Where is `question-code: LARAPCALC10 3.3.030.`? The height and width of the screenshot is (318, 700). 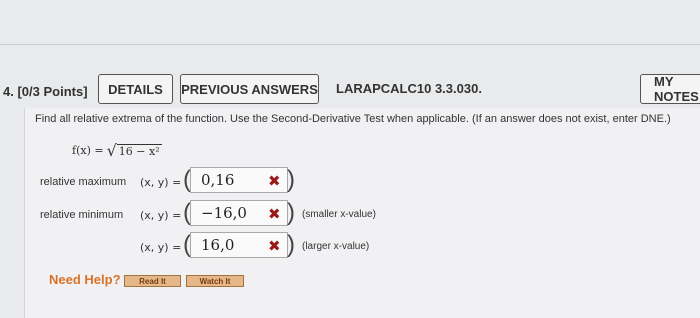 question-code: LARAPCALC10 3.3.030. is located at coordinates (409, 88).